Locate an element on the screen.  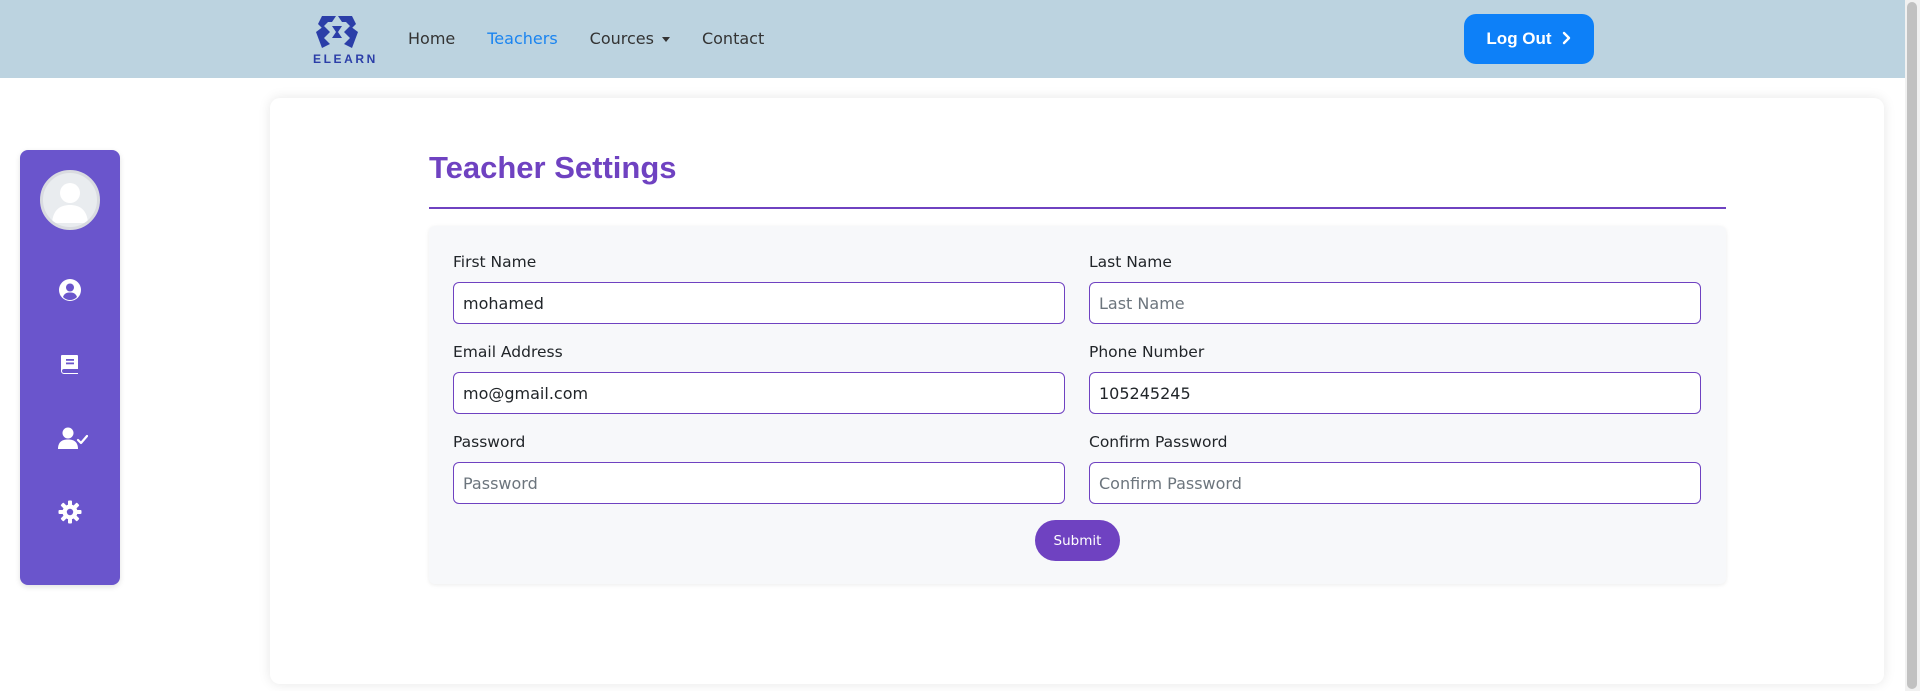
password-label: Password is located at coordinates (489, 442).